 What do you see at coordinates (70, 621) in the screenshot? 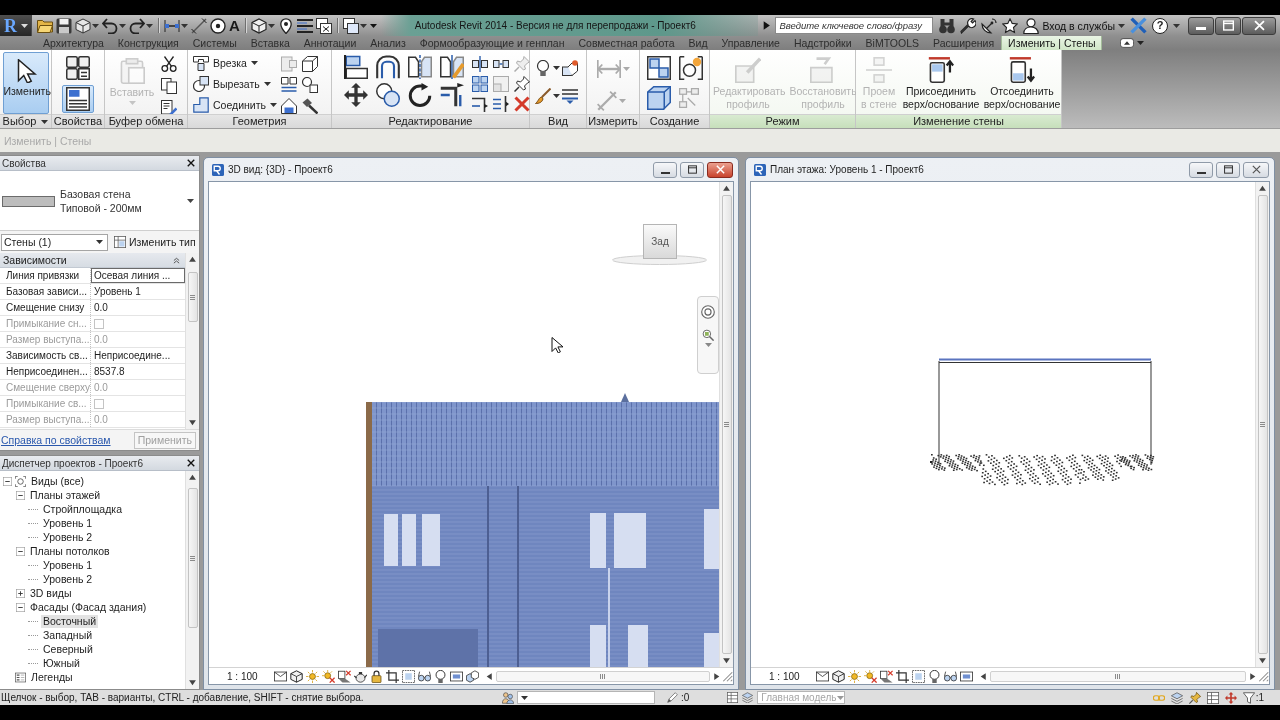
I see `tree-item: Восточный` at bounding box center [70, 621].